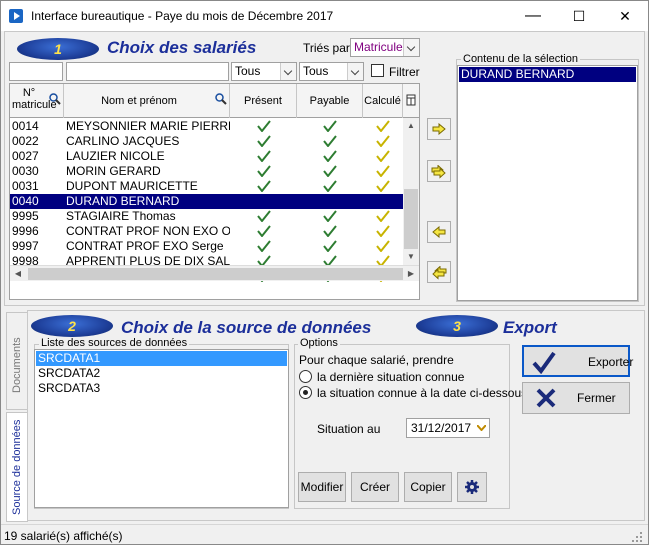 The height and width of the screenshot is (545, 649). What do you see at coordinates (206, 246) in the screenshot?
I see `table-row: 9997 CONTRAT PROF EXO Serge` at bounding box center [206, 246].